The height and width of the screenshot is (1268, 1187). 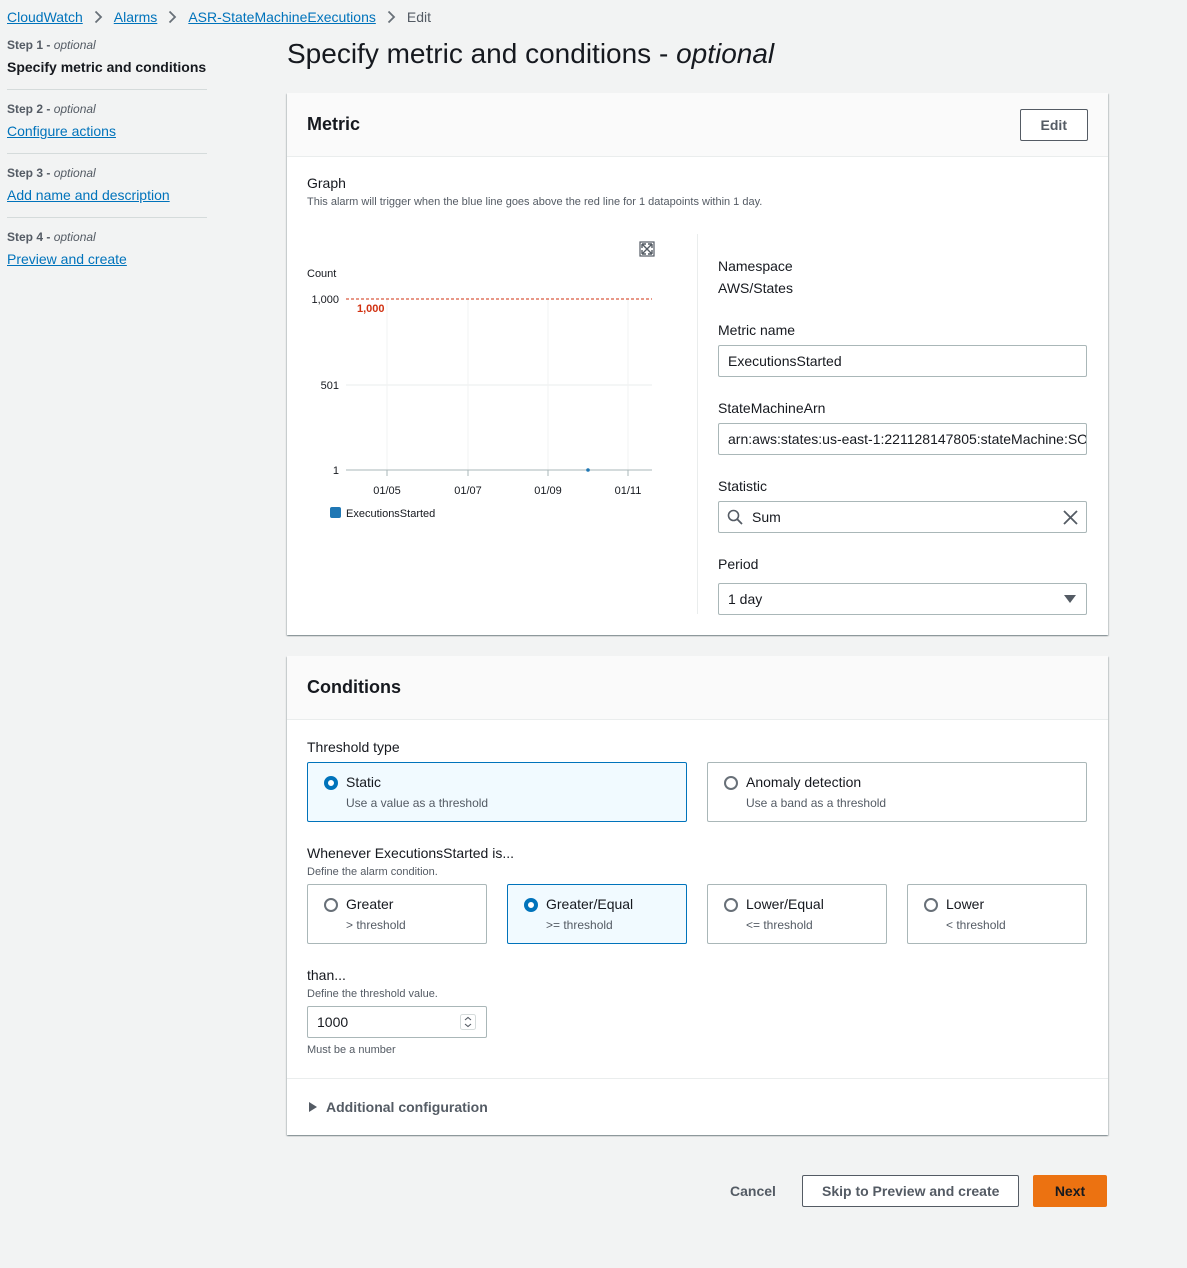 What do you see at coordinates (745, 599) in the screenshot?
I see `period-value: 1 day` at bounding box center [745, 599].